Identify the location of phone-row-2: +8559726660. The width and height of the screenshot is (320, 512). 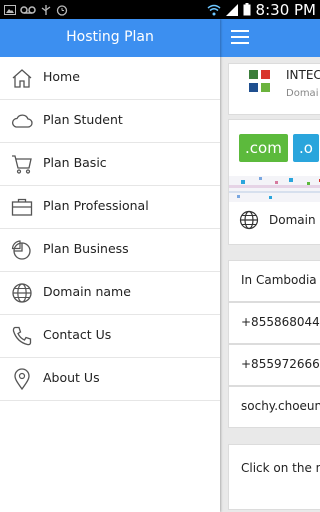
(274, 365).